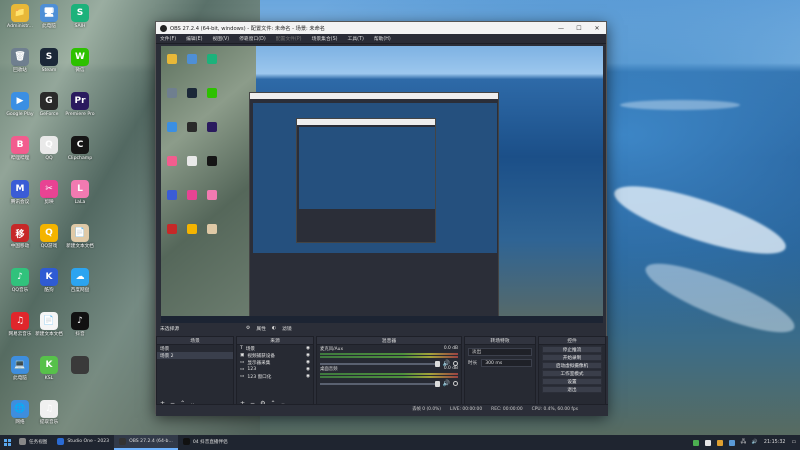 This screenshot has width=800, height=450. Describe the element at coordinates (275, 369) in the screenshot. I see `source-item: ▭ 123 ◉` at that location.